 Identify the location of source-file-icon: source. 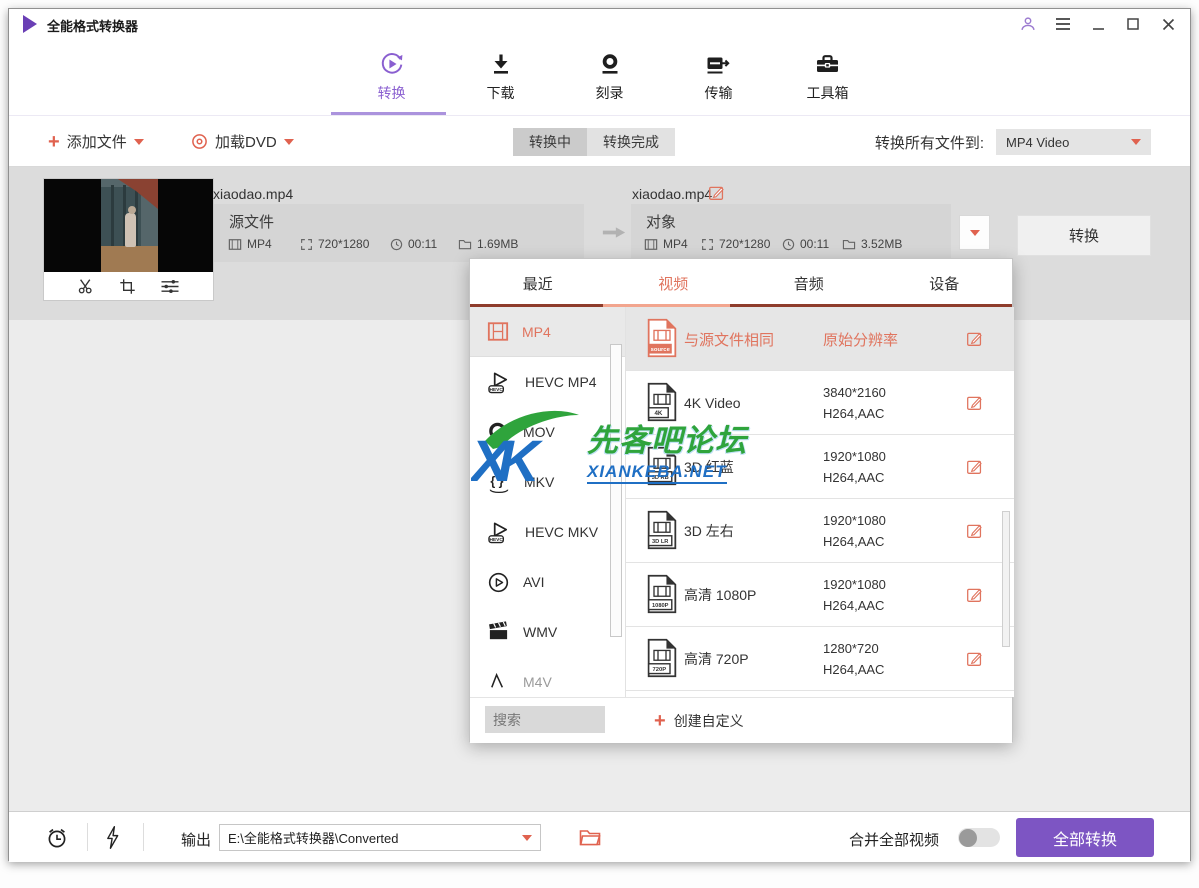
(662, 338).